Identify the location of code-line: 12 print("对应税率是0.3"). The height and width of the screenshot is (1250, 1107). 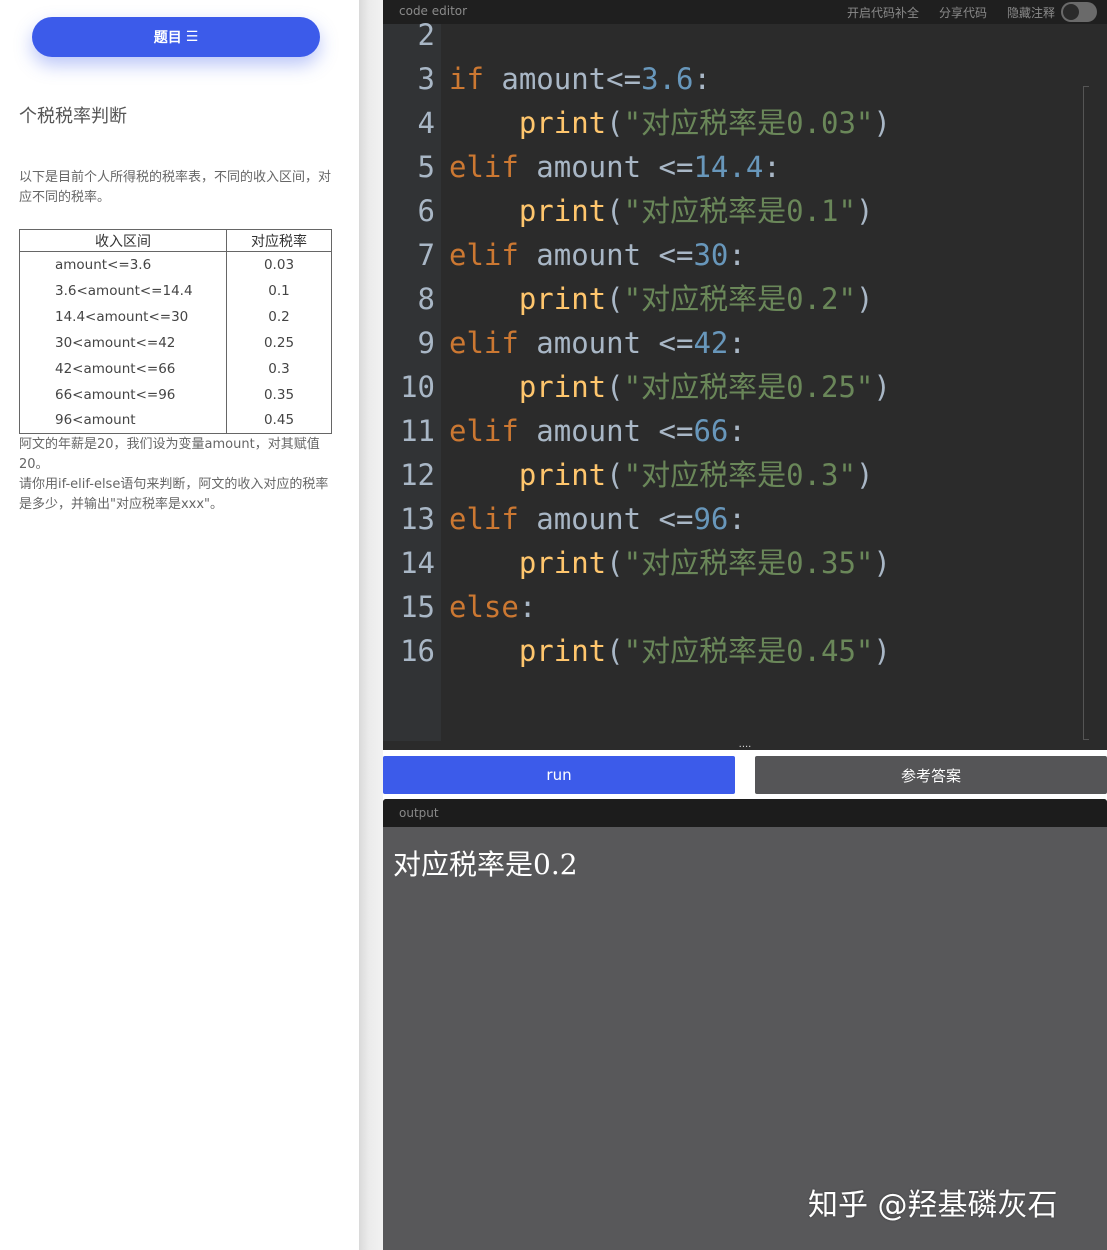
(745, 475).